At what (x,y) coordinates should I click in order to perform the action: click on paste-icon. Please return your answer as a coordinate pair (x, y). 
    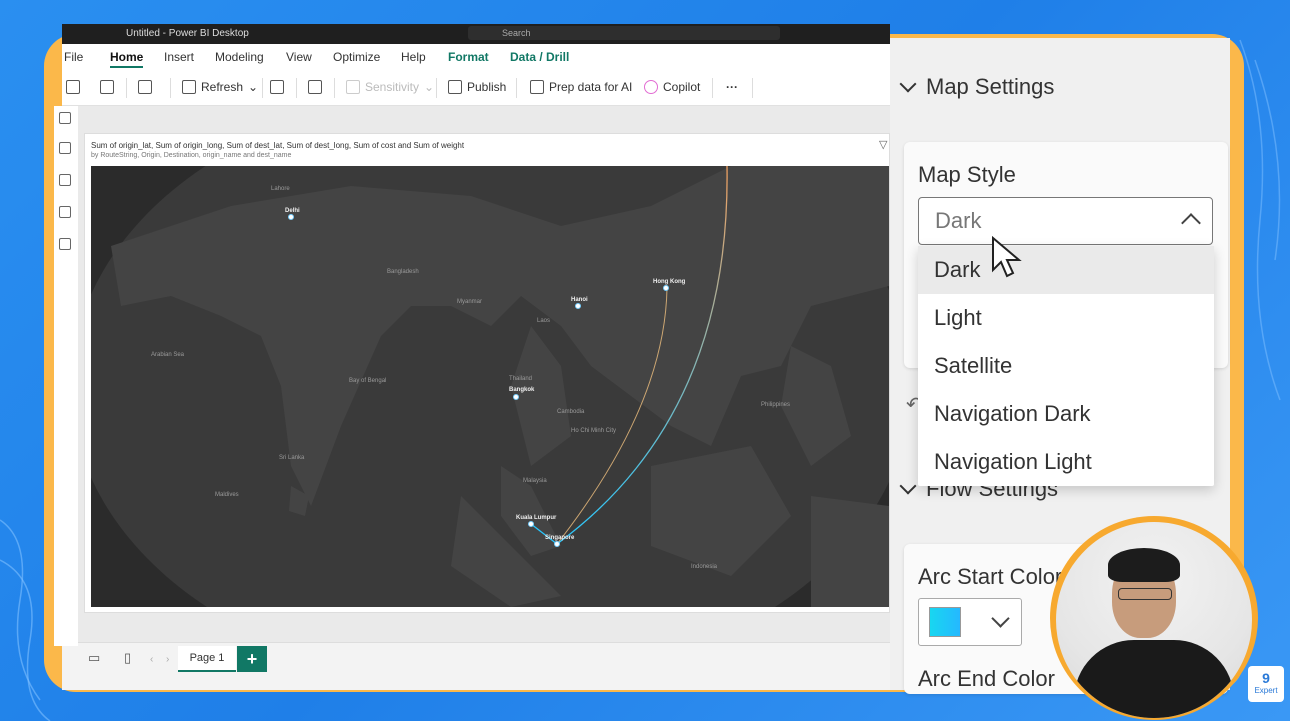
    Looking at the image, I should click on (73, 87).